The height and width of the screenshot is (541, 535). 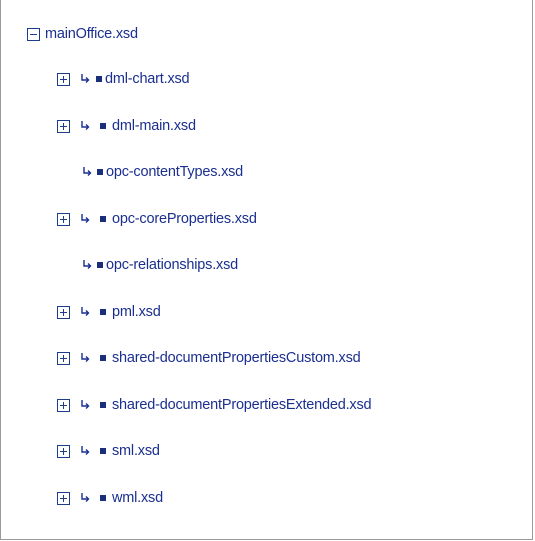 What do you see at coordinates (147, 79) in the screenshot?
I see `node-label: dml-chart.xsd` at bounding box center [147, 79].